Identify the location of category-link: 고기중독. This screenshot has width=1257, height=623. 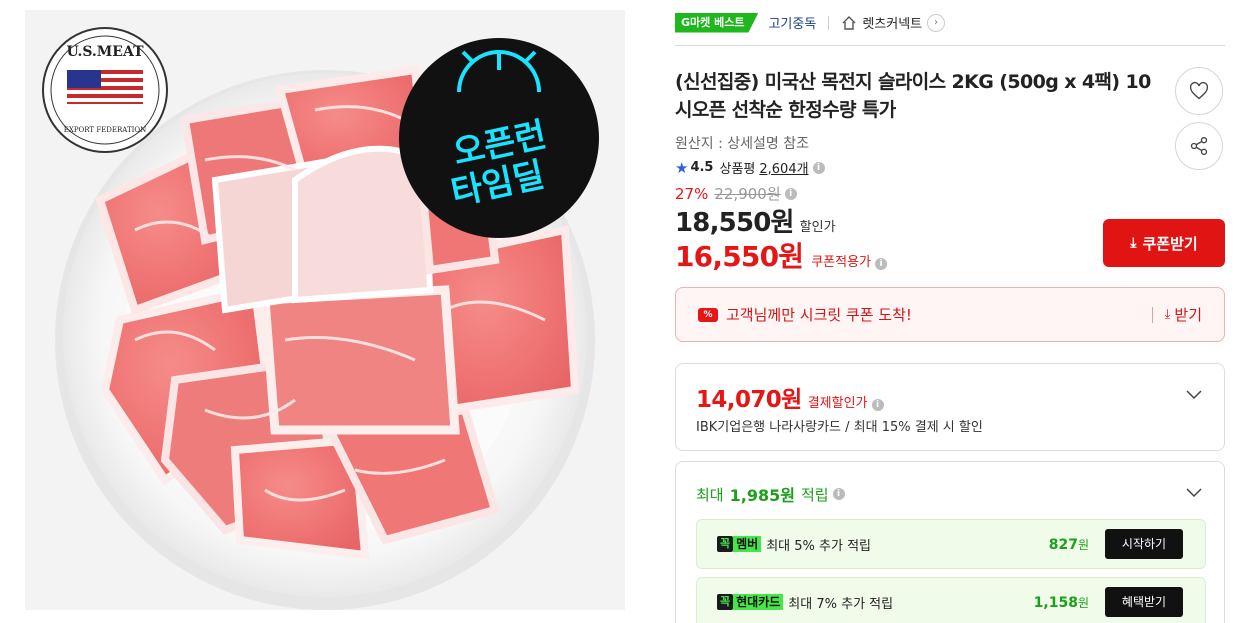
(792, 22).